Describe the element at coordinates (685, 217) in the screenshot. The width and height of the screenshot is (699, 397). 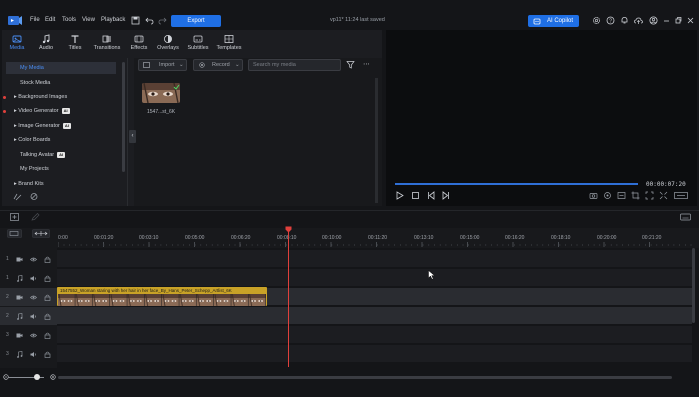
I see `keyboard-icon` at that location.